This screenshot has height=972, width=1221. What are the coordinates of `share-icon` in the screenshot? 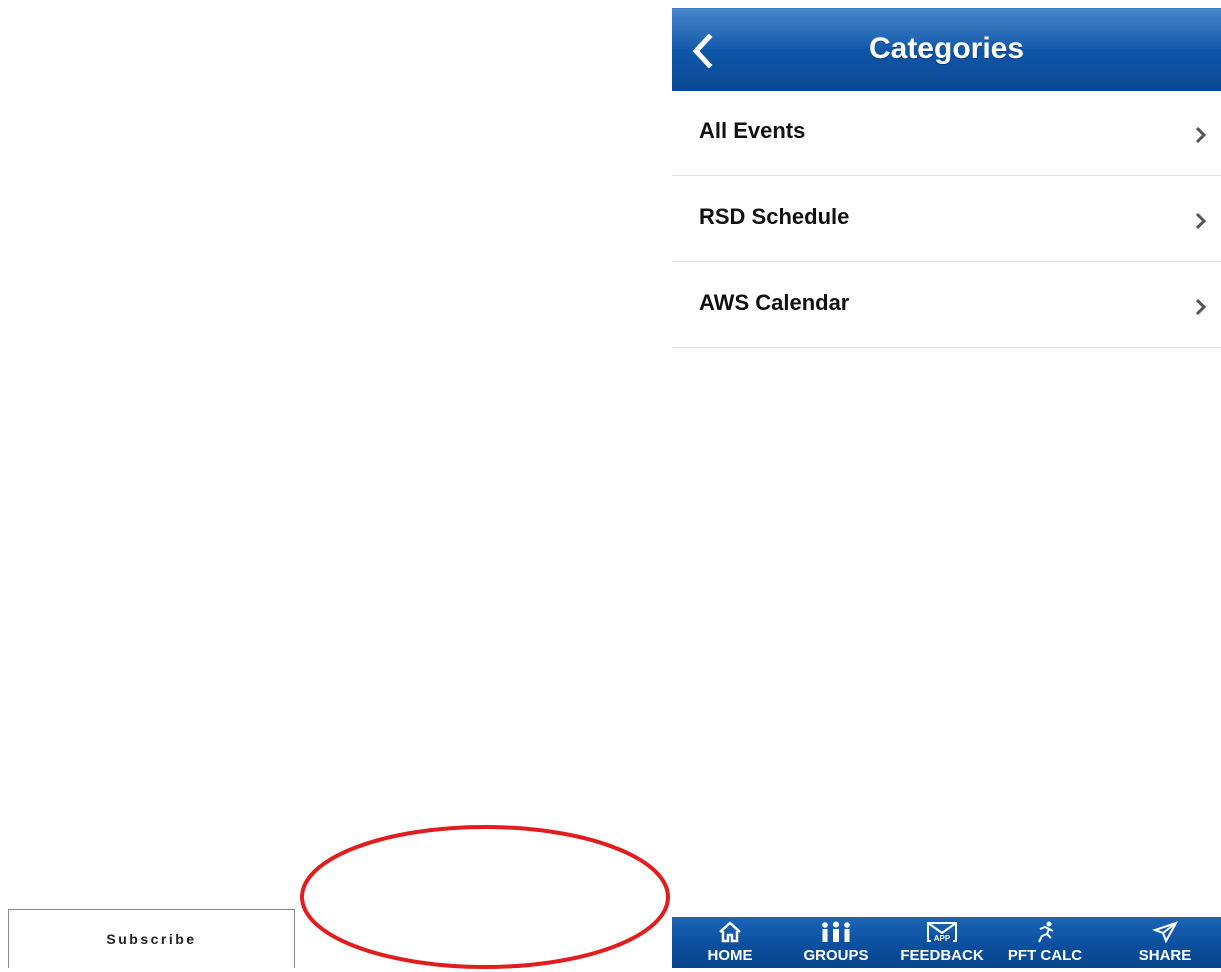 It's located at (1165, 932).